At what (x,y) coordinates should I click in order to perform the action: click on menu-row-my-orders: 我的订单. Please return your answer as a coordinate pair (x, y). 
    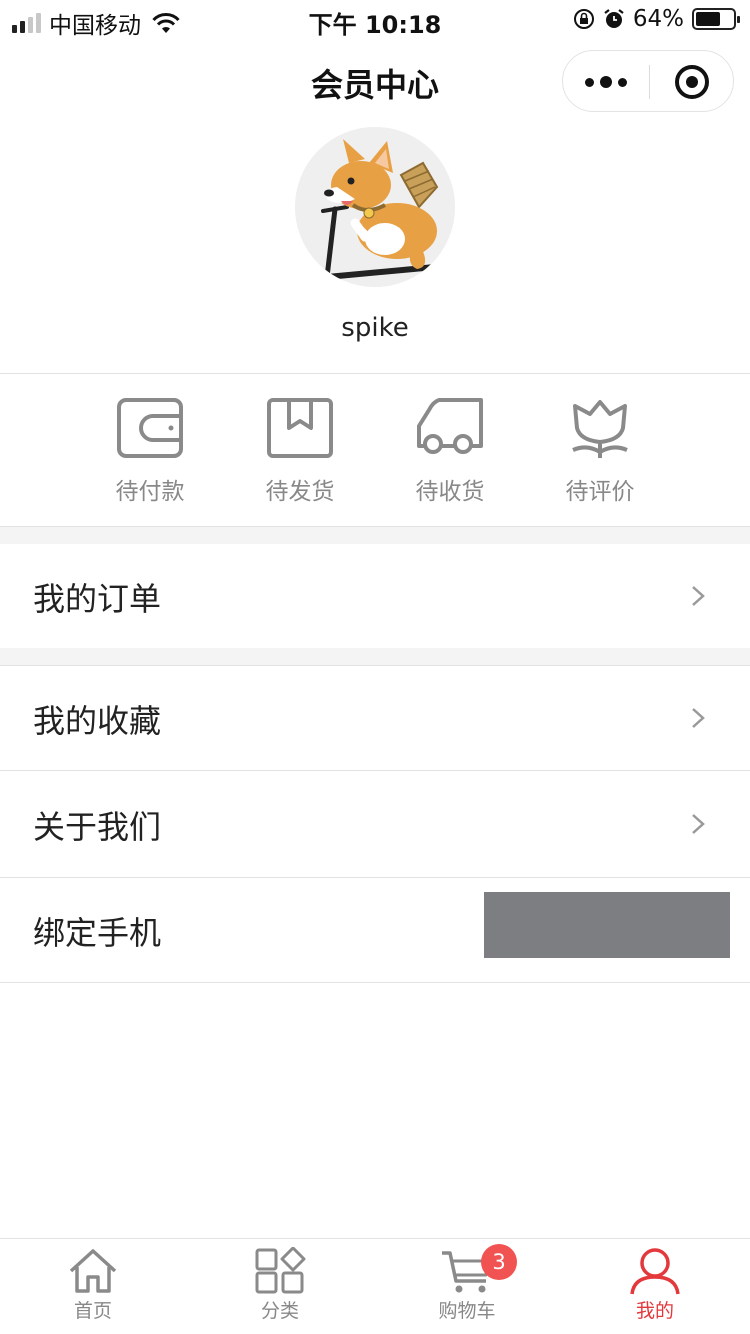
    Looking at the image, I should click on (375, 596).